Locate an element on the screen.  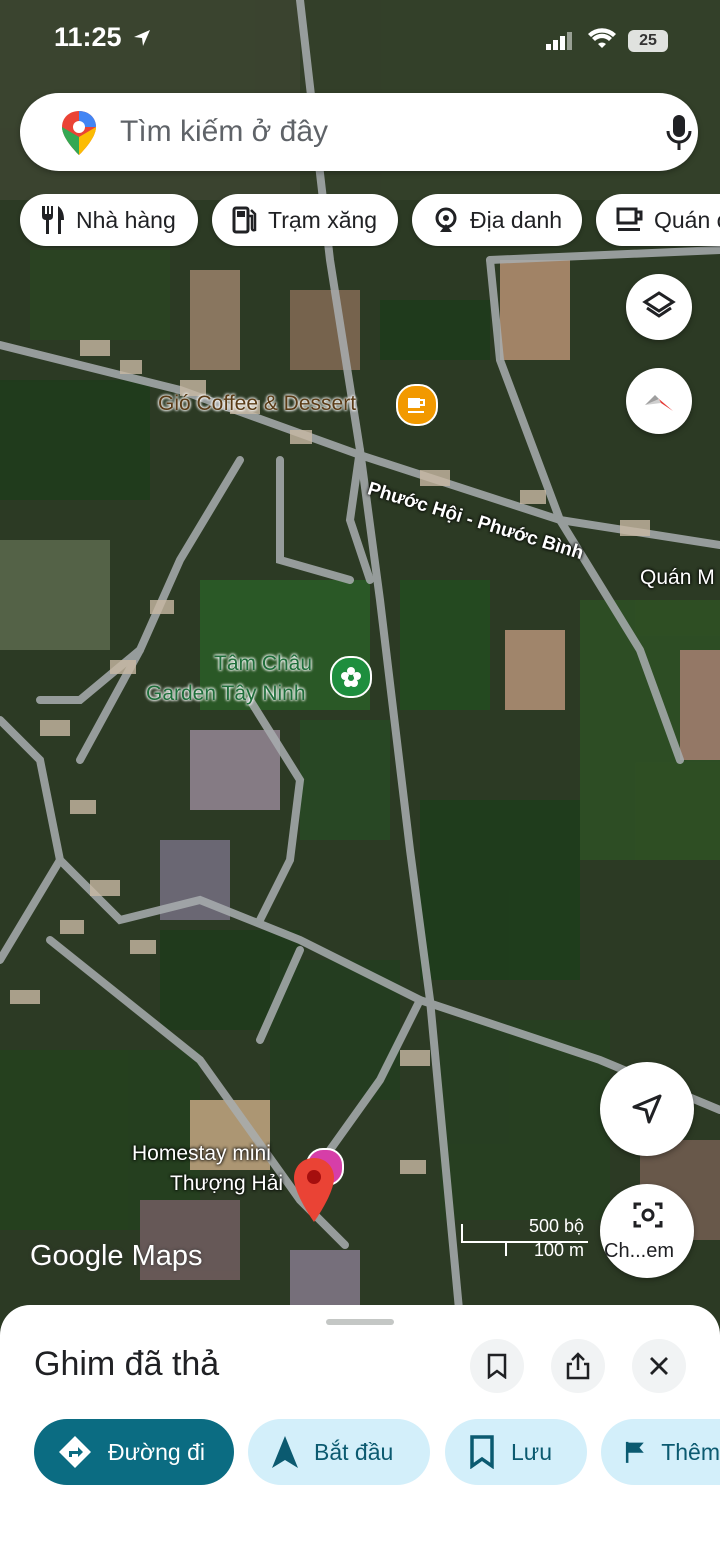
garden-pin-icon is located at coordinates (351, 677).